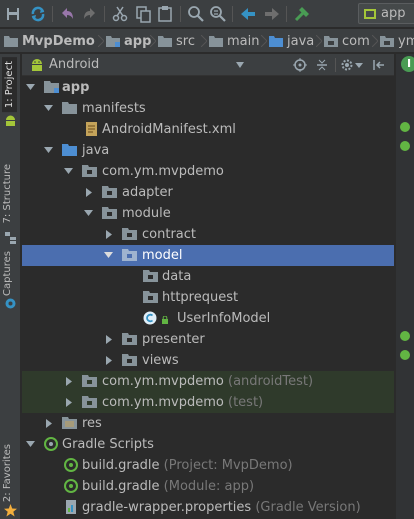 The image size is (414, 519). What do you see at coordinates (173, 339) in the screenshot?
I see `tree-node-label: presenter` at bounding box center [173, 339].